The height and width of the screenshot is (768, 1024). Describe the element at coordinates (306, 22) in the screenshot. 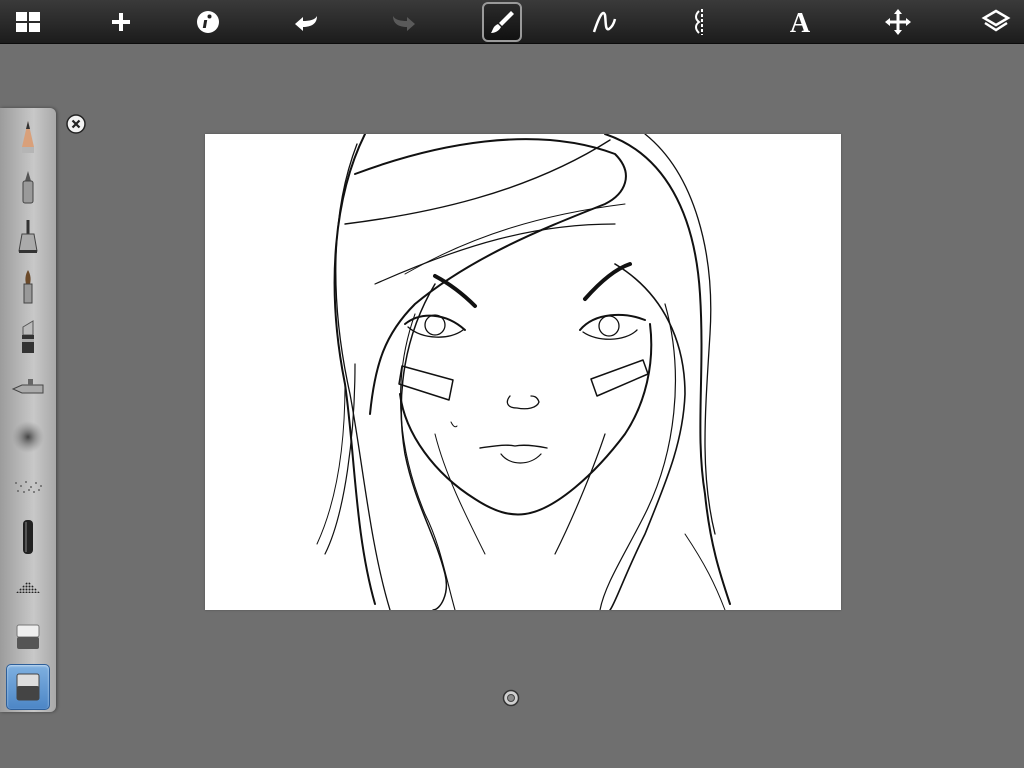

I see `undo-icon` at that location.